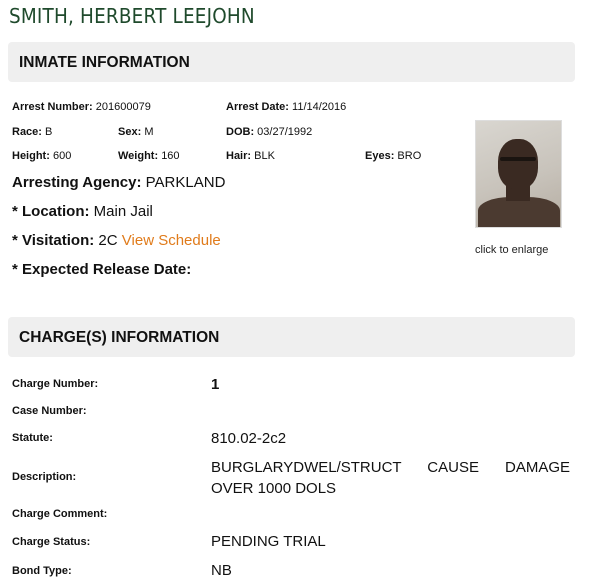 This screenshot has width=603, height=583. I want to click on inmate-name: SMITH, HERBERT LEEJOHN, so click(132, 16).